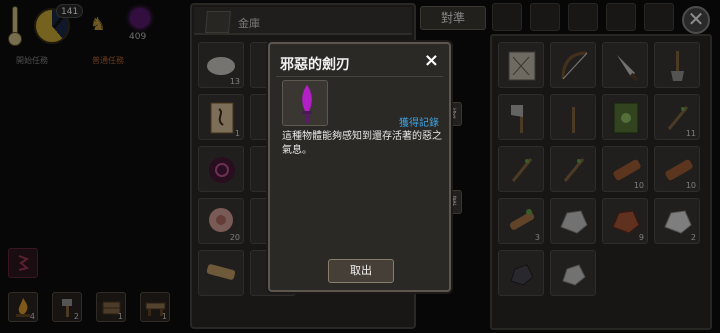 This screenshot has width=720, height=333. I want to click on item-preview, so click(305, 103).